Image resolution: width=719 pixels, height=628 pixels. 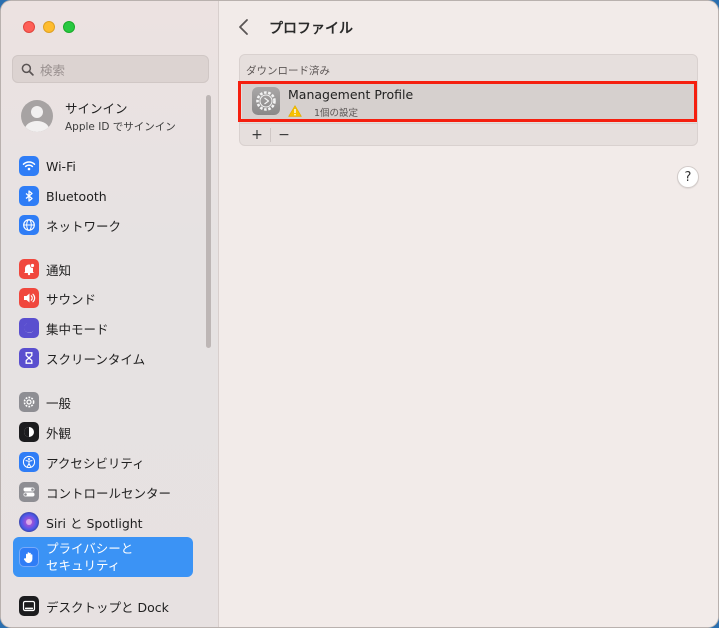 What do you see at coordinates (29, 196) in the screenshot?
I see `bluetooth-icon` at bounding box center [29, 196].